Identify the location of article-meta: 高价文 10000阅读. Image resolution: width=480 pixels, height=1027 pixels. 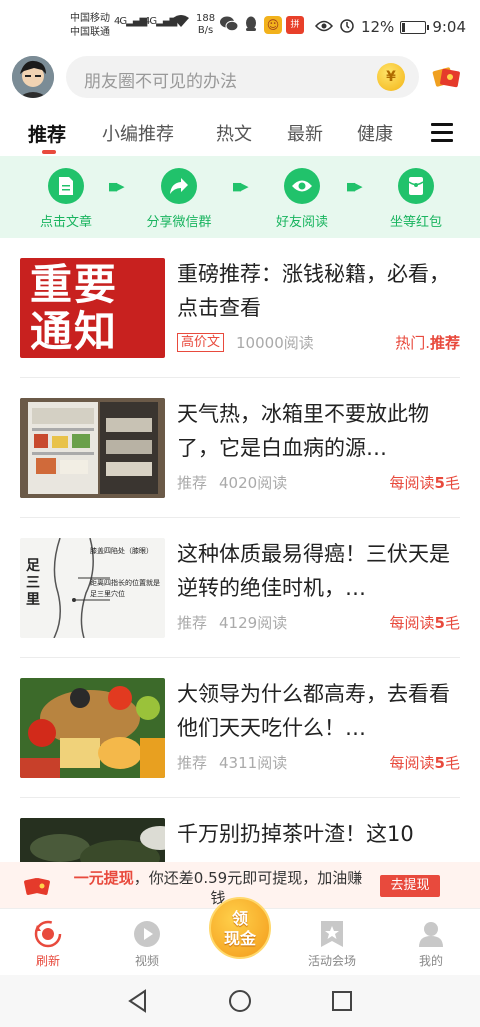
(245, 342).